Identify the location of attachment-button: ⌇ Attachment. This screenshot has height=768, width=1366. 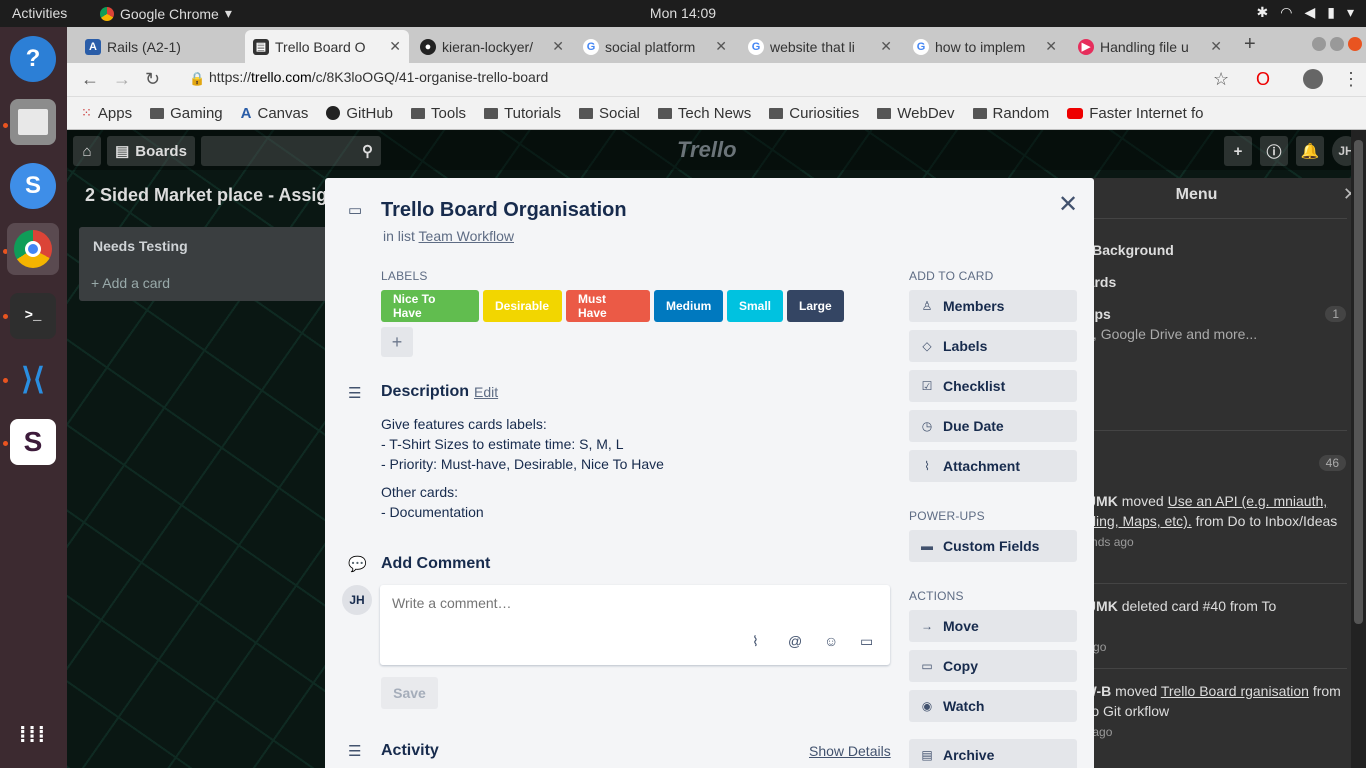
(993, 466).